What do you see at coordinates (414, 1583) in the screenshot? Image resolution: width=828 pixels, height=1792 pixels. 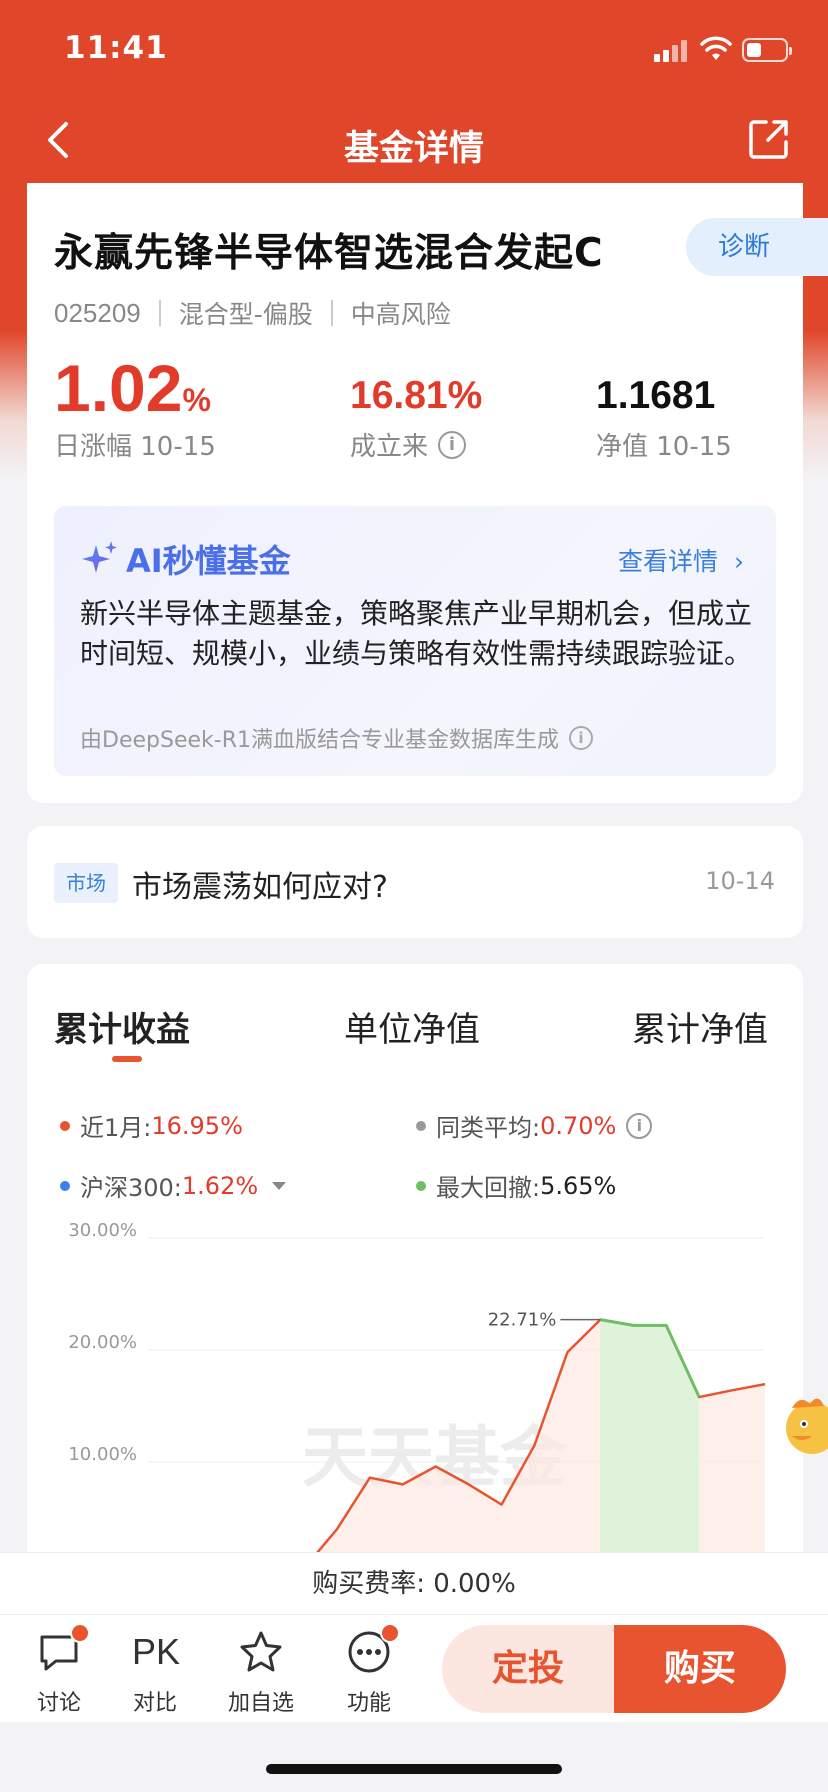 I see `purchase-fee-text: 购买费率: 0.00%` at bounding box center [414, 1583].